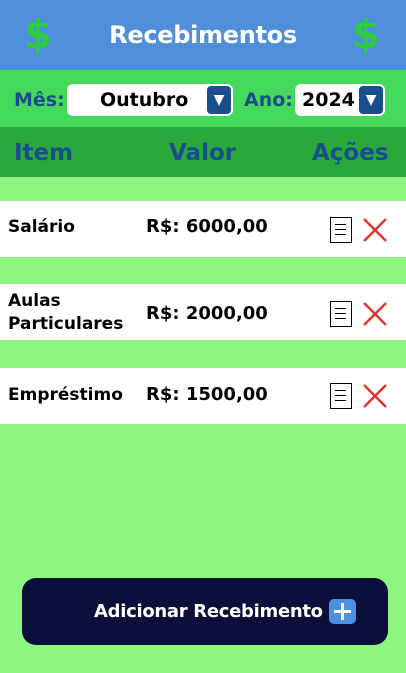  I want to click on item-name-line2: Particulares, so click(66, 324).